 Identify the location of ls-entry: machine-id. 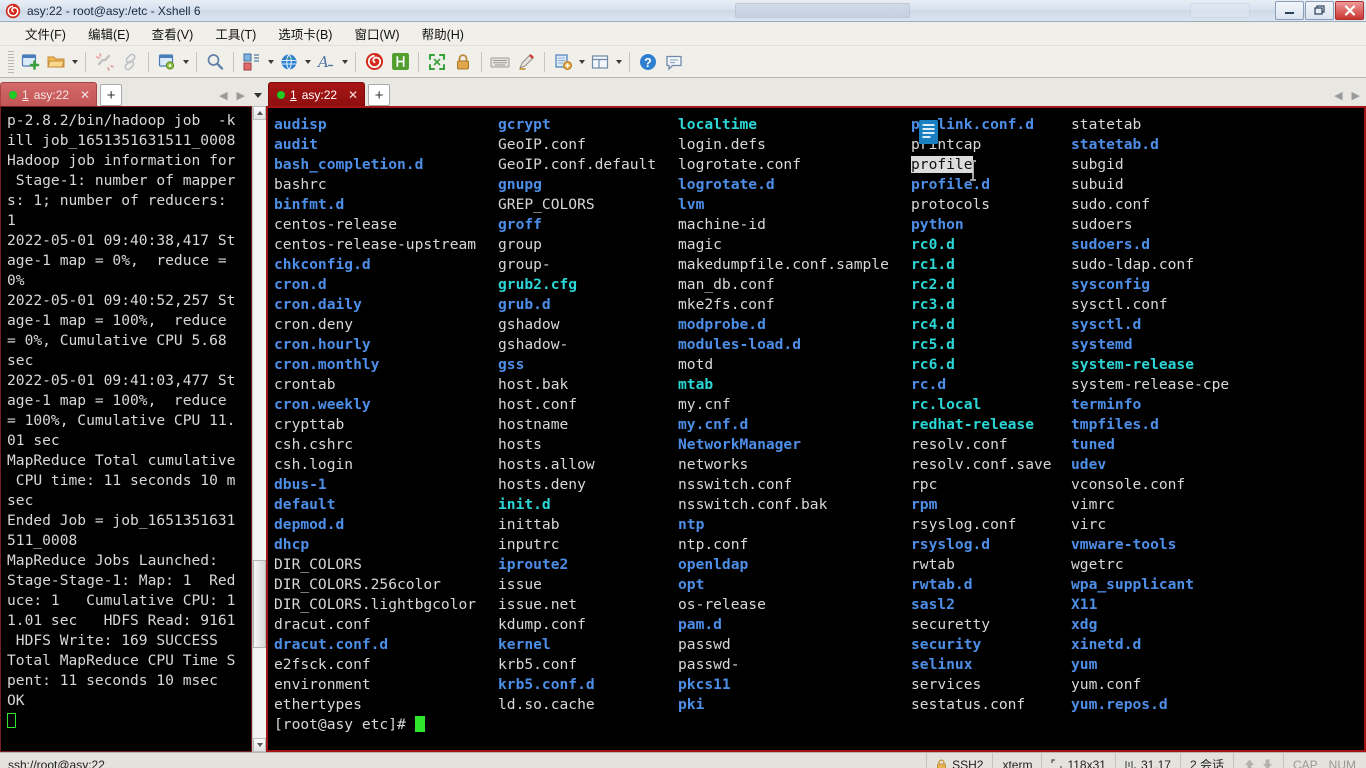
(794, 225).